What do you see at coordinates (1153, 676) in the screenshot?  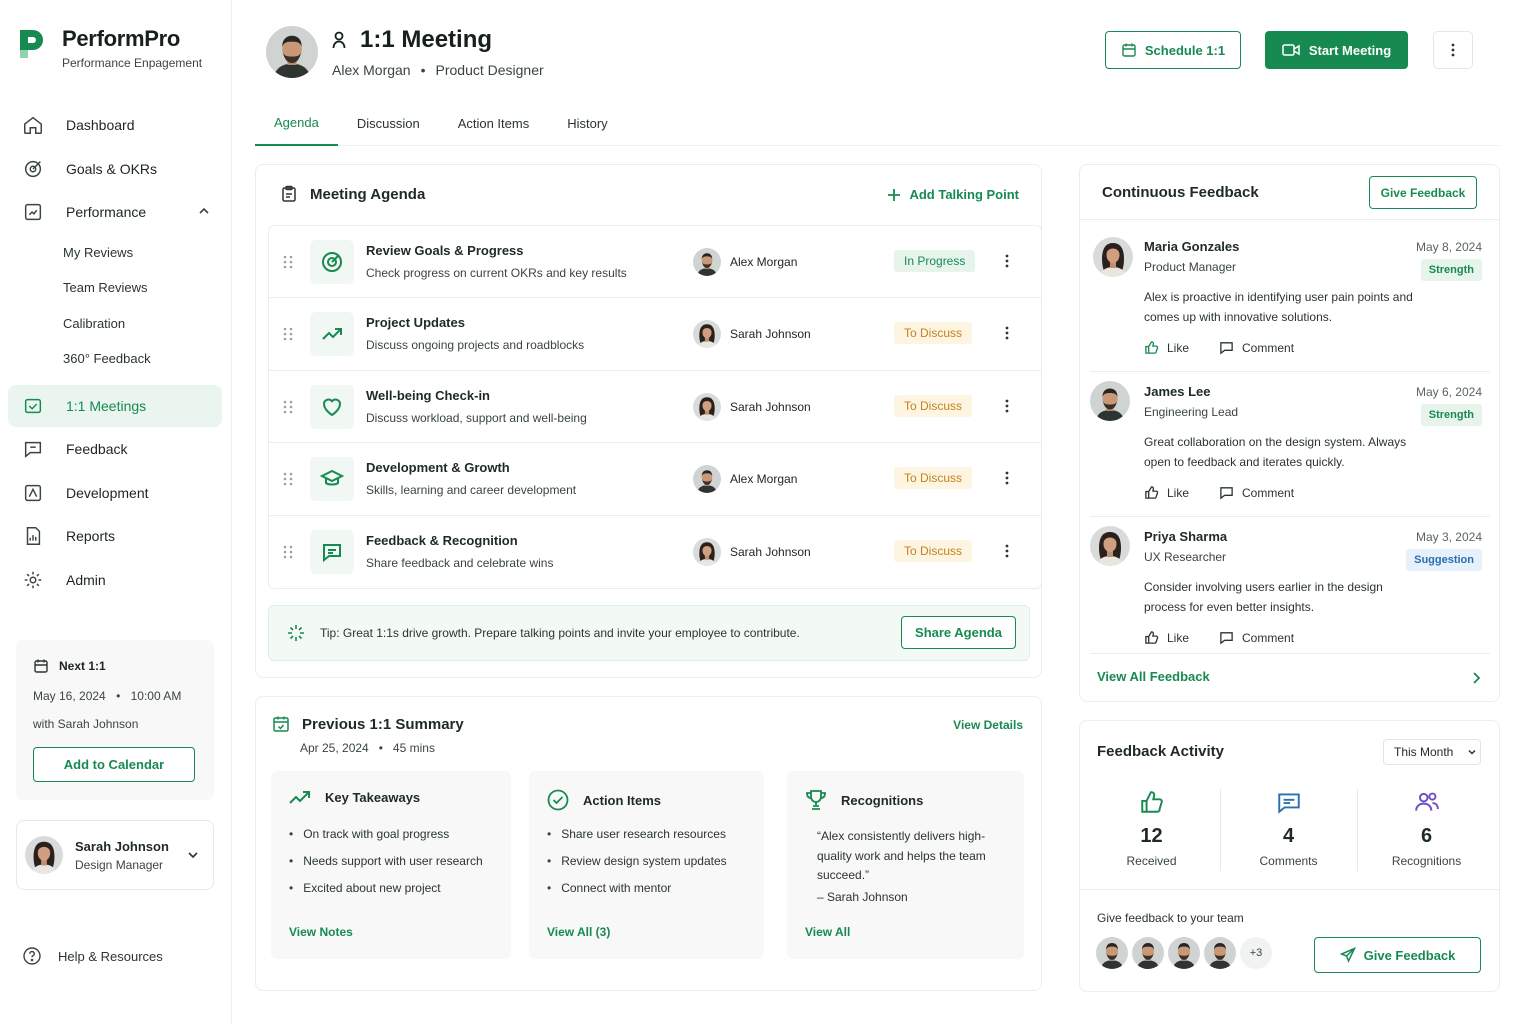 I see `view-all-feedback-link: View All Feedback` at bounding box center [1153, 676].